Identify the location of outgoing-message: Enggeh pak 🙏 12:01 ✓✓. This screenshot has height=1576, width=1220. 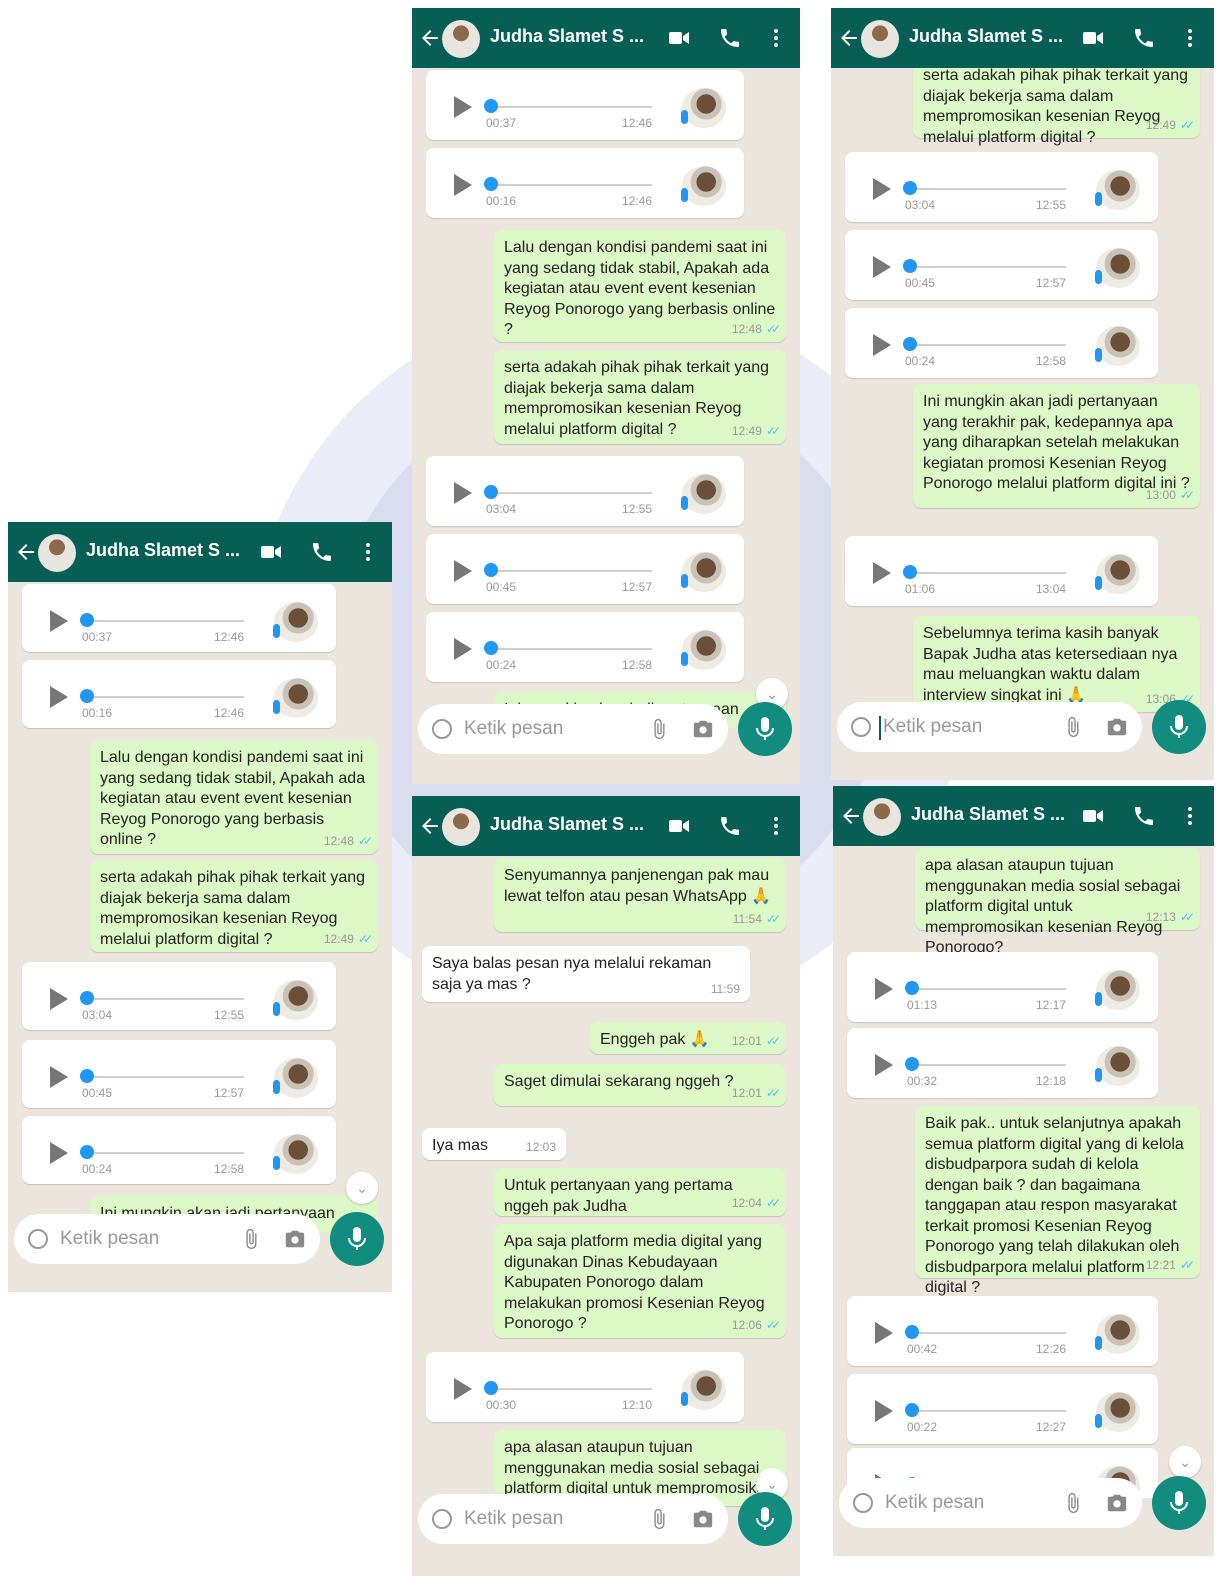
(688, 1038).